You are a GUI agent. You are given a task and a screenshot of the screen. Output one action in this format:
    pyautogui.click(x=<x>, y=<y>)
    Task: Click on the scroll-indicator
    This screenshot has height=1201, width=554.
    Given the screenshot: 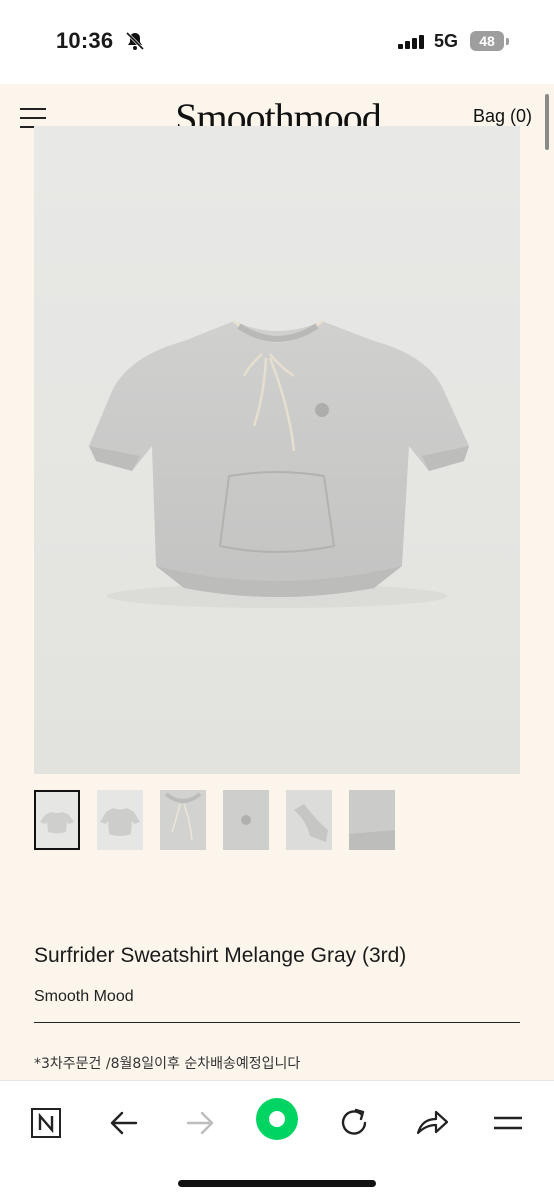 What is the action you would take?
    pyautogui.click(x=547, y=122)
    